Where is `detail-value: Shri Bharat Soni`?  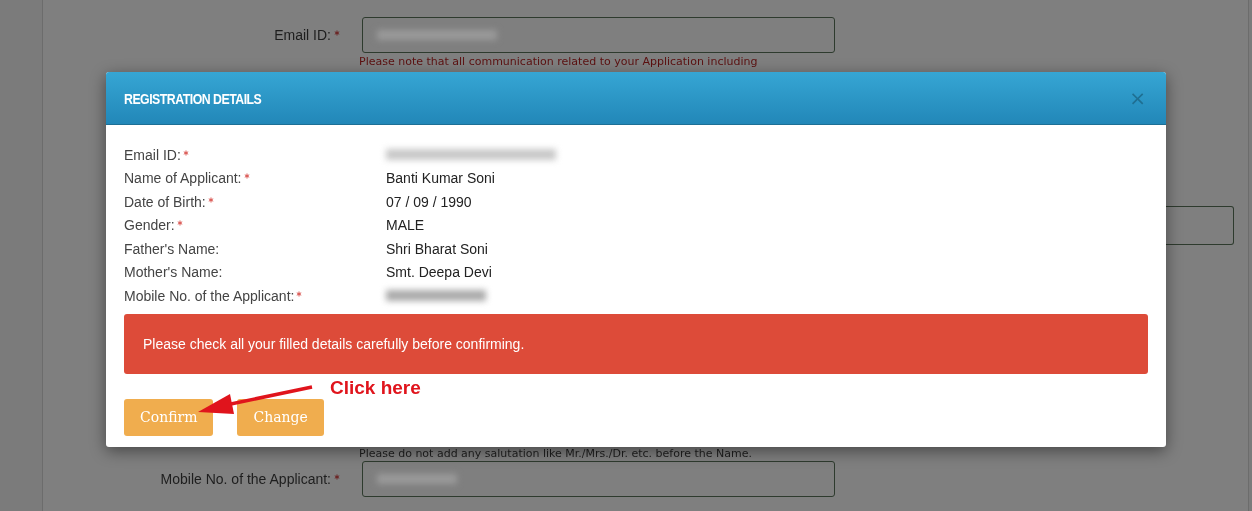
detail-value: Shri Bharat Soni is located at coordinates (437, 248).